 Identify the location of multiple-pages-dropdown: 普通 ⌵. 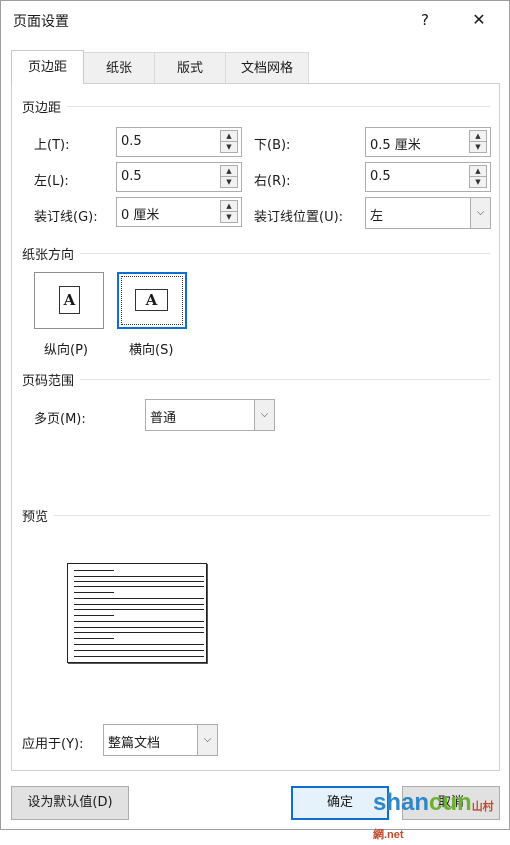
(210, 415).